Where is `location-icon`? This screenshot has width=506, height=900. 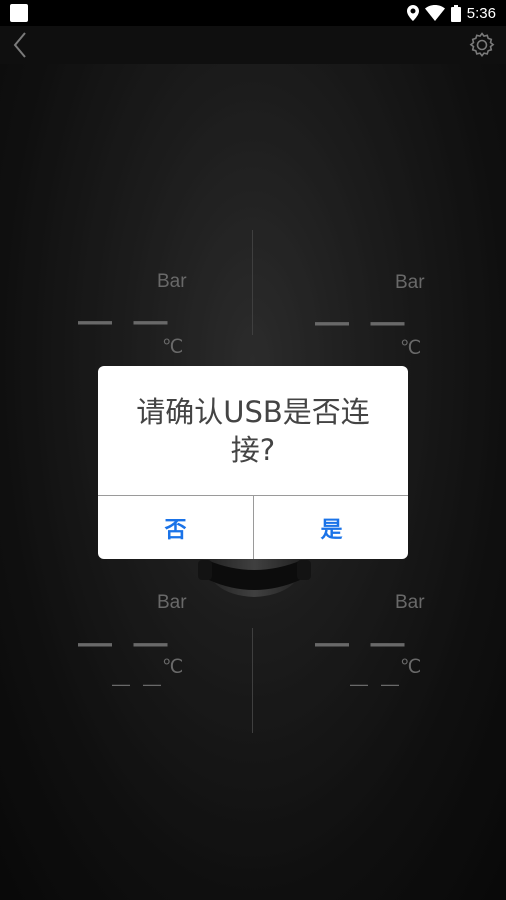 location-icon is located at coordinates (412, 13).